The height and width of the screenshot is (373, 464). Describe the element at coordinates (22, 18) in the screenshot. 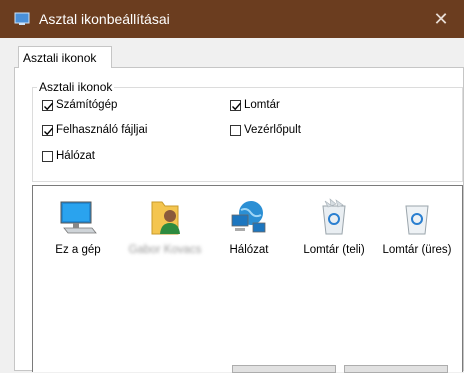

I see `app-icon` at that location.